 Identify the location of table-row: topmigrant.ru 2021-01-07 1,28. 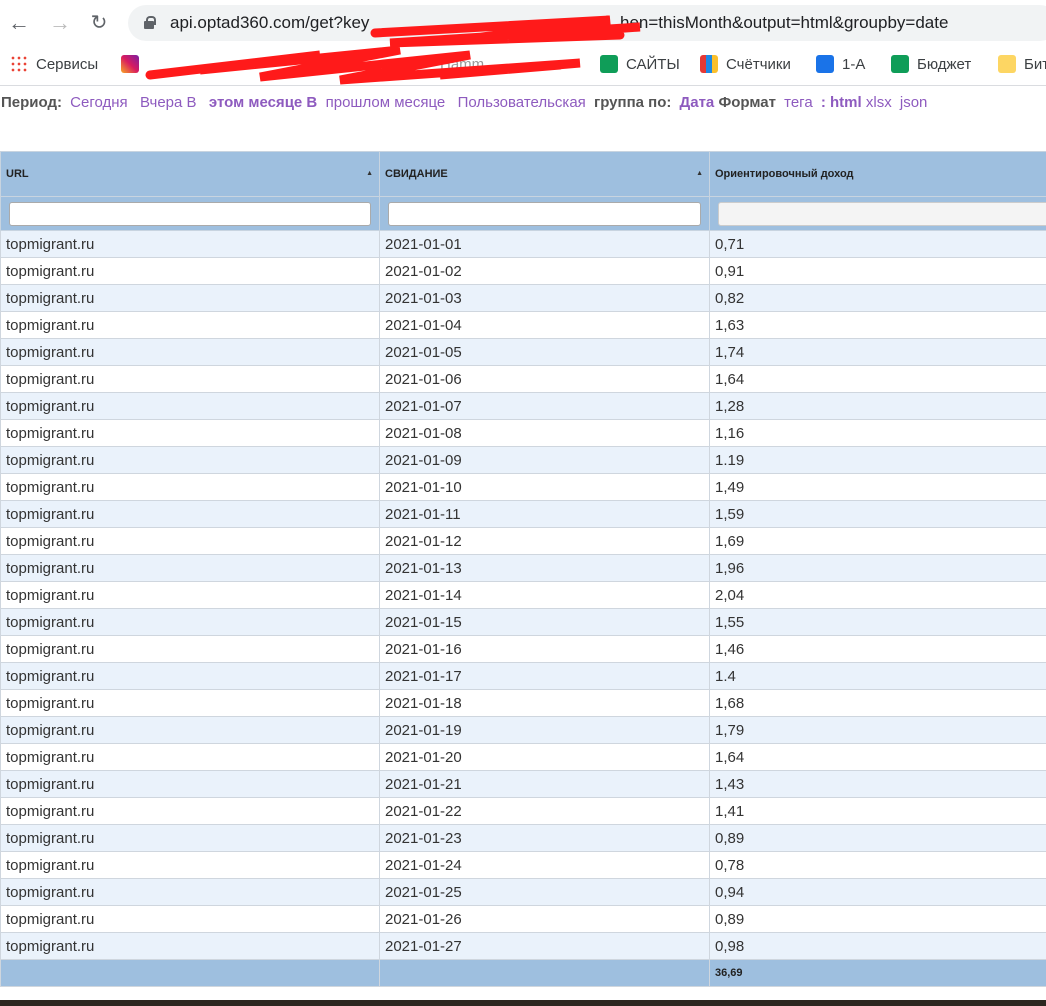
(523, 406).